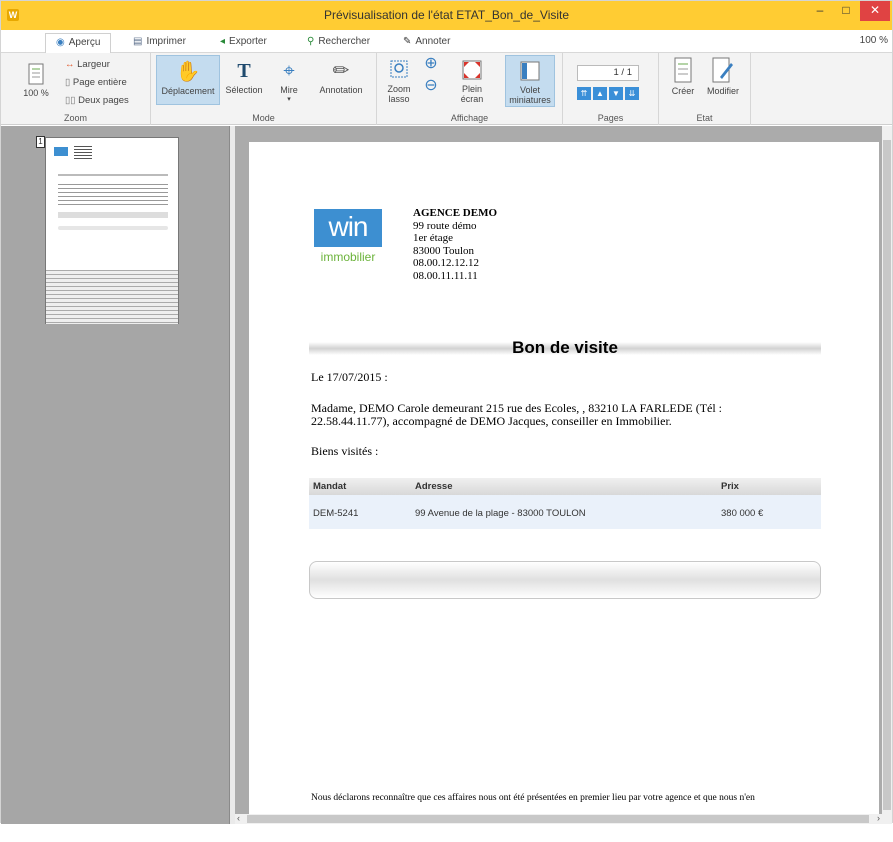 Image resolution: width=893 pixels, height=842 pixels. Describe the element at coordinates (875, 11) in the screenshot. I see `close-button: ✕` at that location.